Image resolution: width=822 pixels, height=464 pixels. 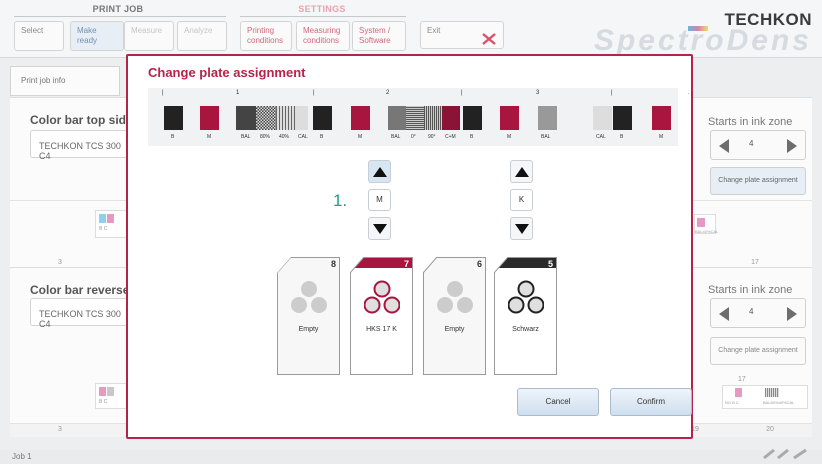 I want to click on job-label: Job 1, so click(x=22, y=456).